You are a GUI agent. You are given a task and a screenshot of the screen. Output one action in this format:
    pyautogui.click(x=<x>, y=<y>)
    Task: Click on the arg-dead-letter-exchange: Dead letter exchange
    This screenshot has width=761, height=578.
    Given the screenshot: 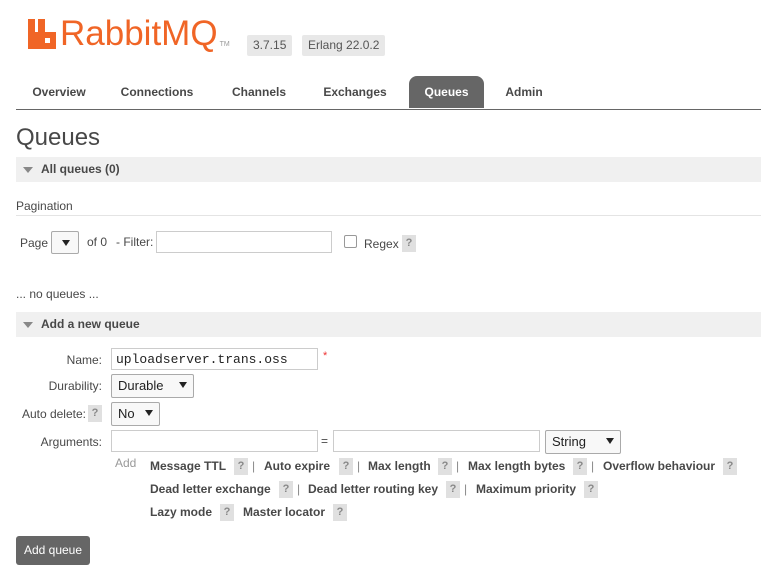 What is the action you would take?
    pyautogui.click(x=210, y=489)
    